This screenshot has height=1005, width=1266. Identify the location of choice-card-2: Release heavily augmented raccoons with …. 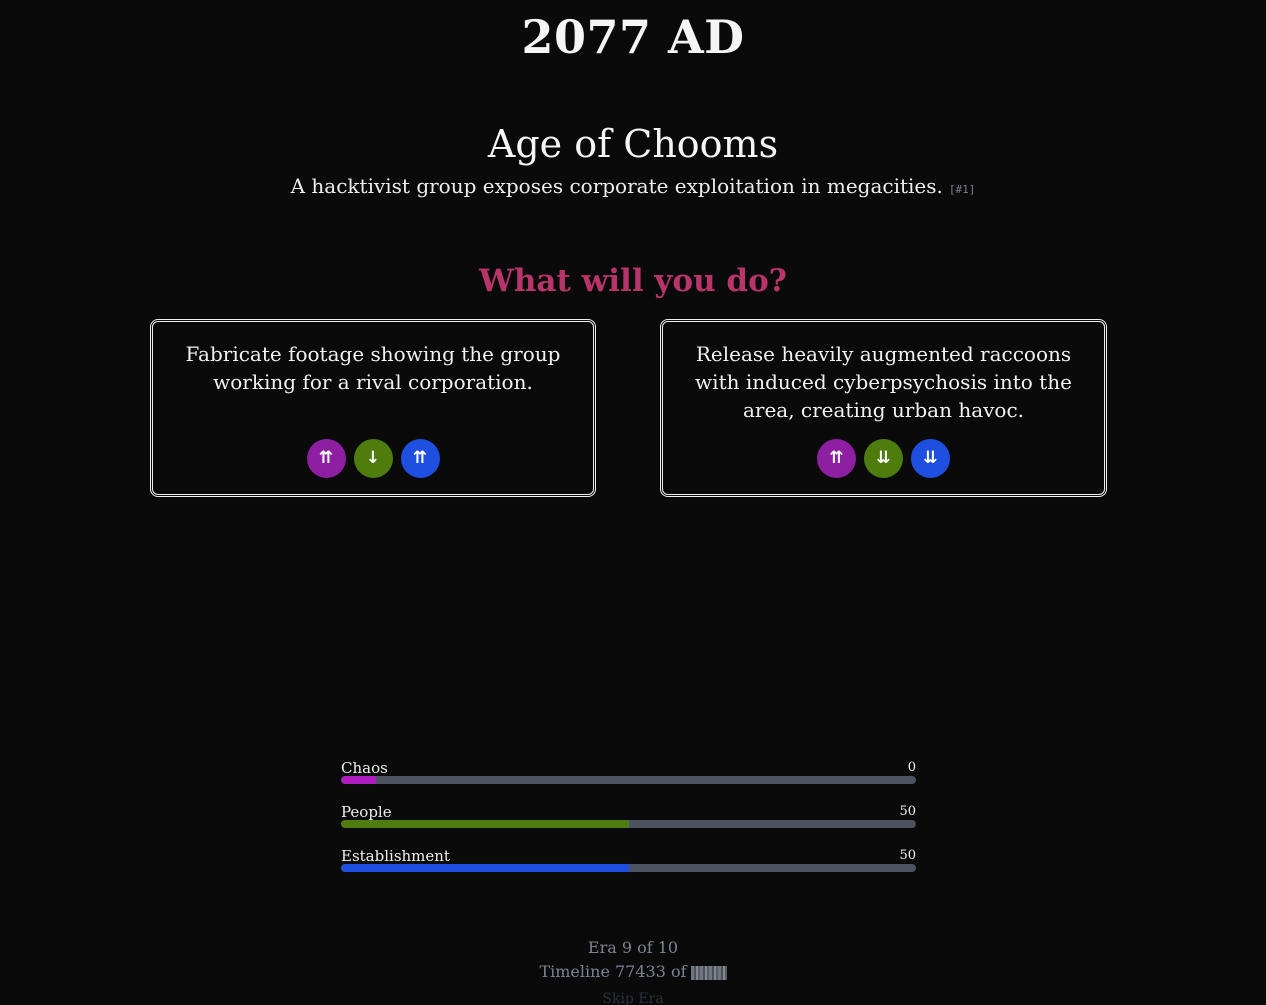
(883, 408).